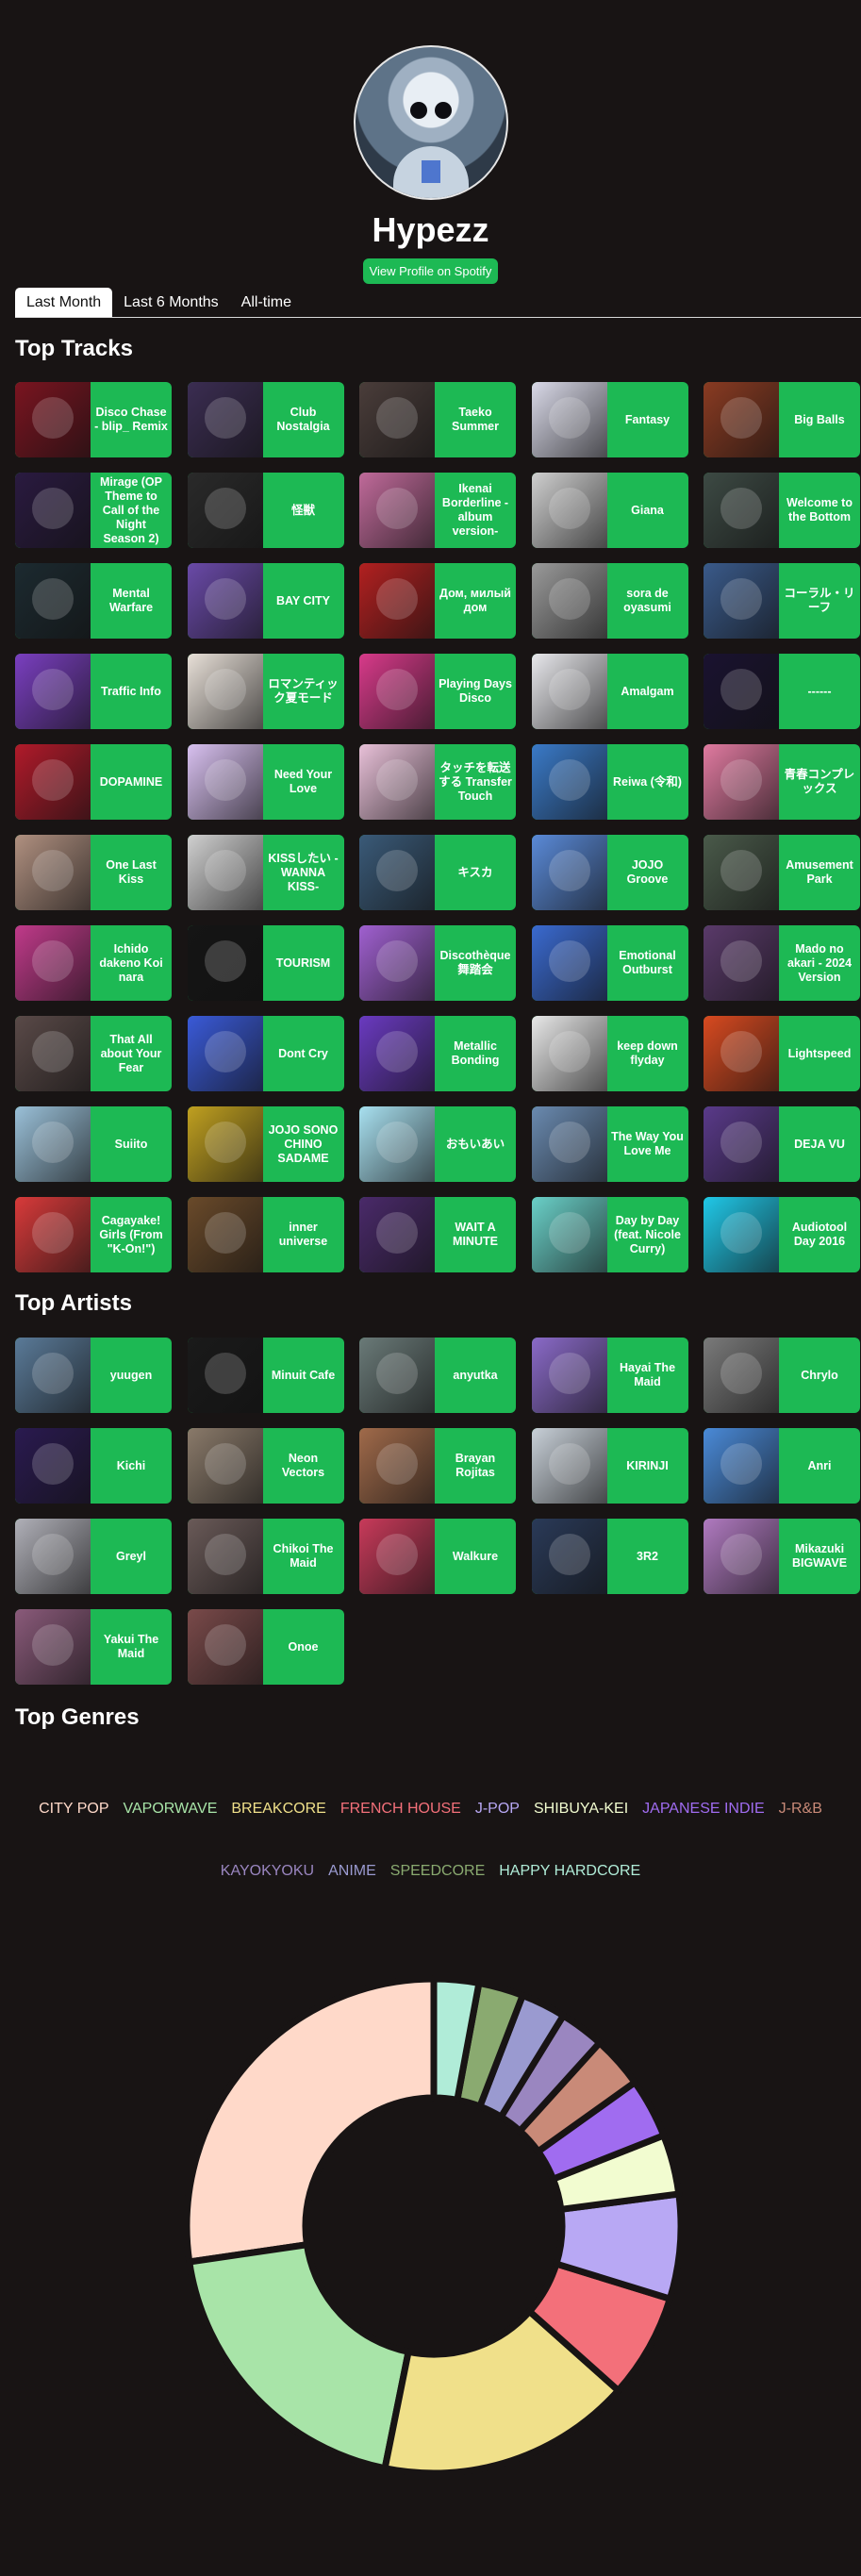 The image size is (861, 2576). What do you see at coordinates (782, 1234) in the screenshot?
I see `track-card: Audiotool Day 2016` at bounding box center [782, 1234].